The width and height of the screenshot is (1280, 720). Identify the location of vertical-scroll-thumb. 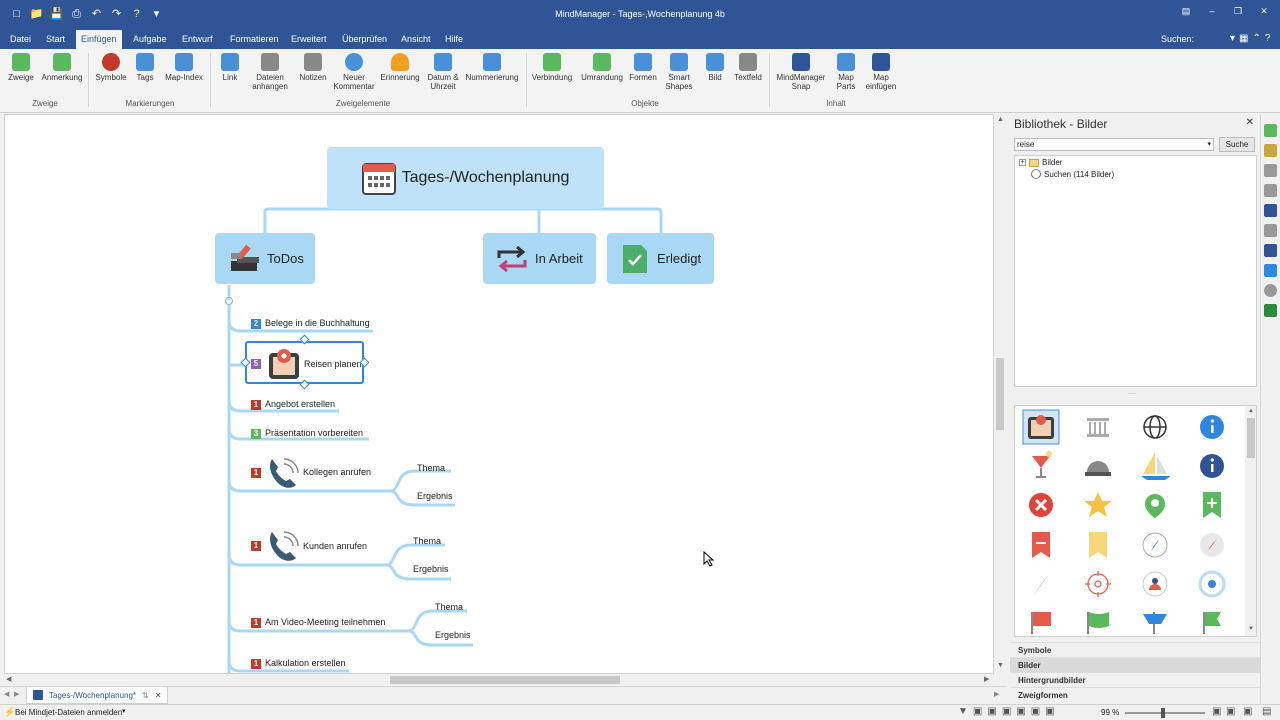
(1000, 394).